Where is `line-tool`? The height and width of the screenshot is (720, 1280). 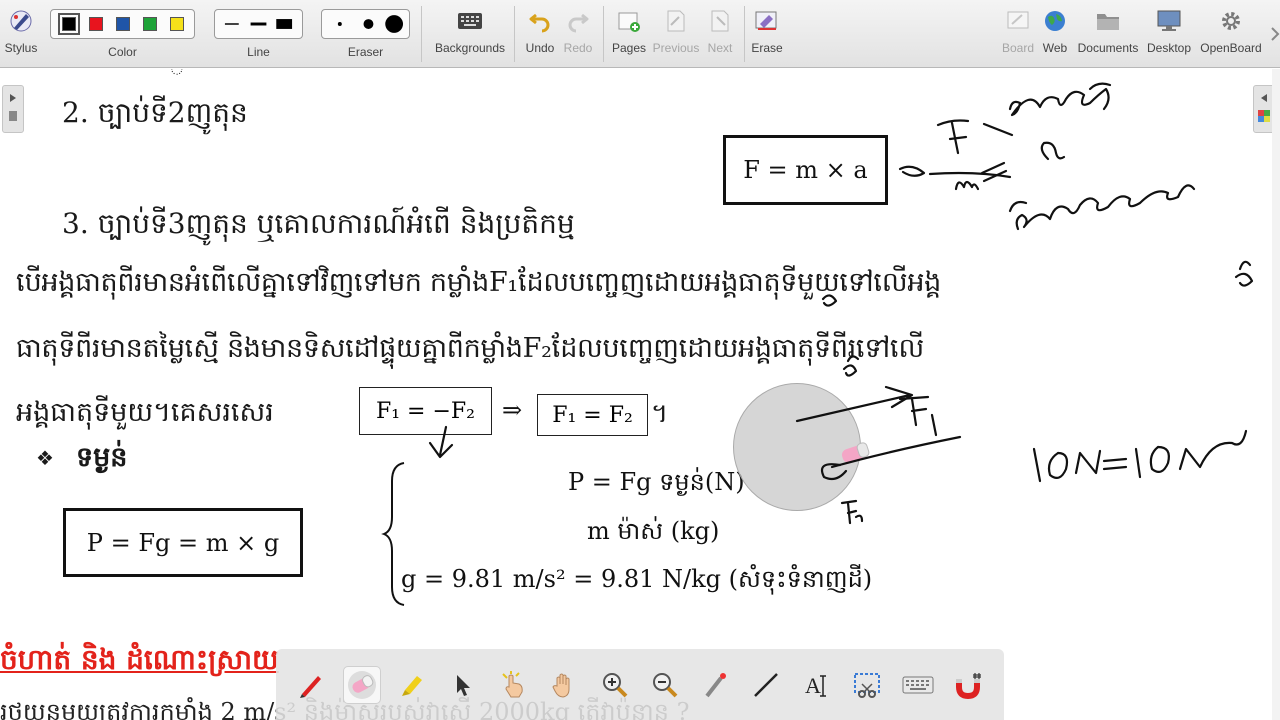 line-tool is located at coordinates (766, 685).